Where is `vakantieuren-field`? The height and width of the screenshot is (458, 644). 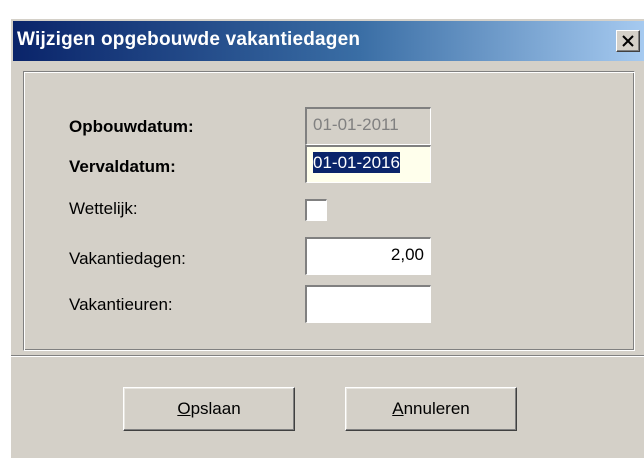 vakantieuren-field is located at coordinates (368, 304).